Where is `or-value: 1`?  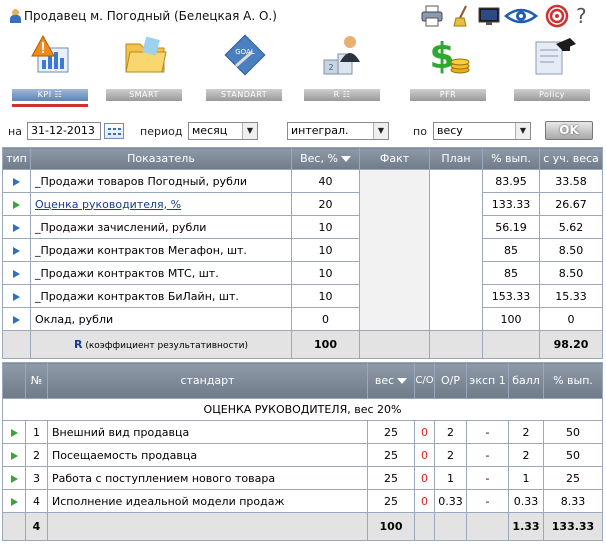 or-value: 1 is located at coordinates (450, 478).